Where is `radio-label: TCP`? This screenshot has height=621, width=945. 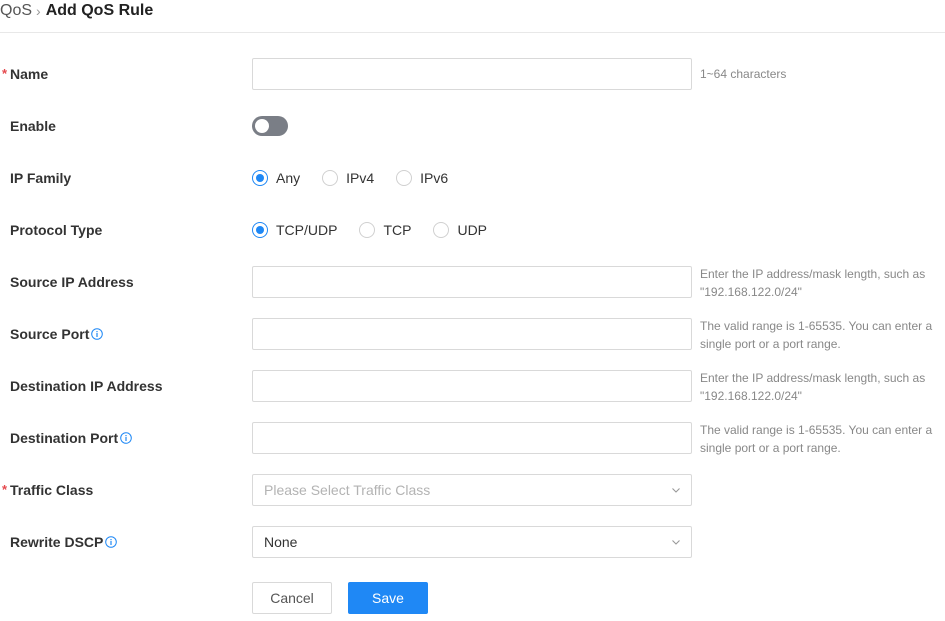
radio-label: TCP is located at coordinates (397, 230).